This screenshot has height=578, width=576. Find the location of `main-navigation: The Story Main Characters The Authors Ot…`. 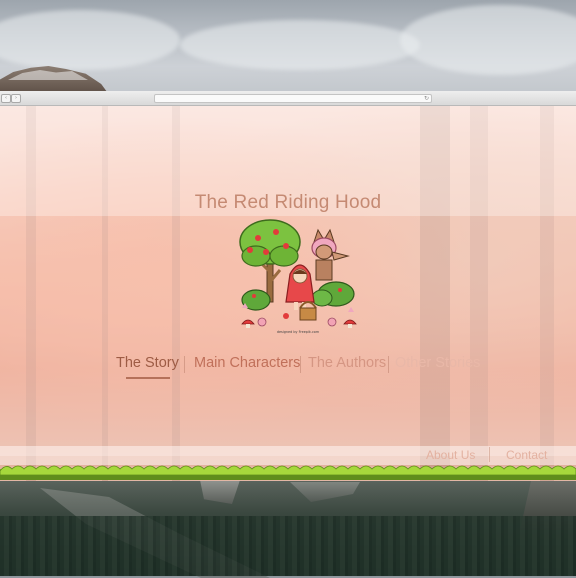

main-navigation: The Story Main Characters The Authors Ot… is located at coordinates (288, 368).